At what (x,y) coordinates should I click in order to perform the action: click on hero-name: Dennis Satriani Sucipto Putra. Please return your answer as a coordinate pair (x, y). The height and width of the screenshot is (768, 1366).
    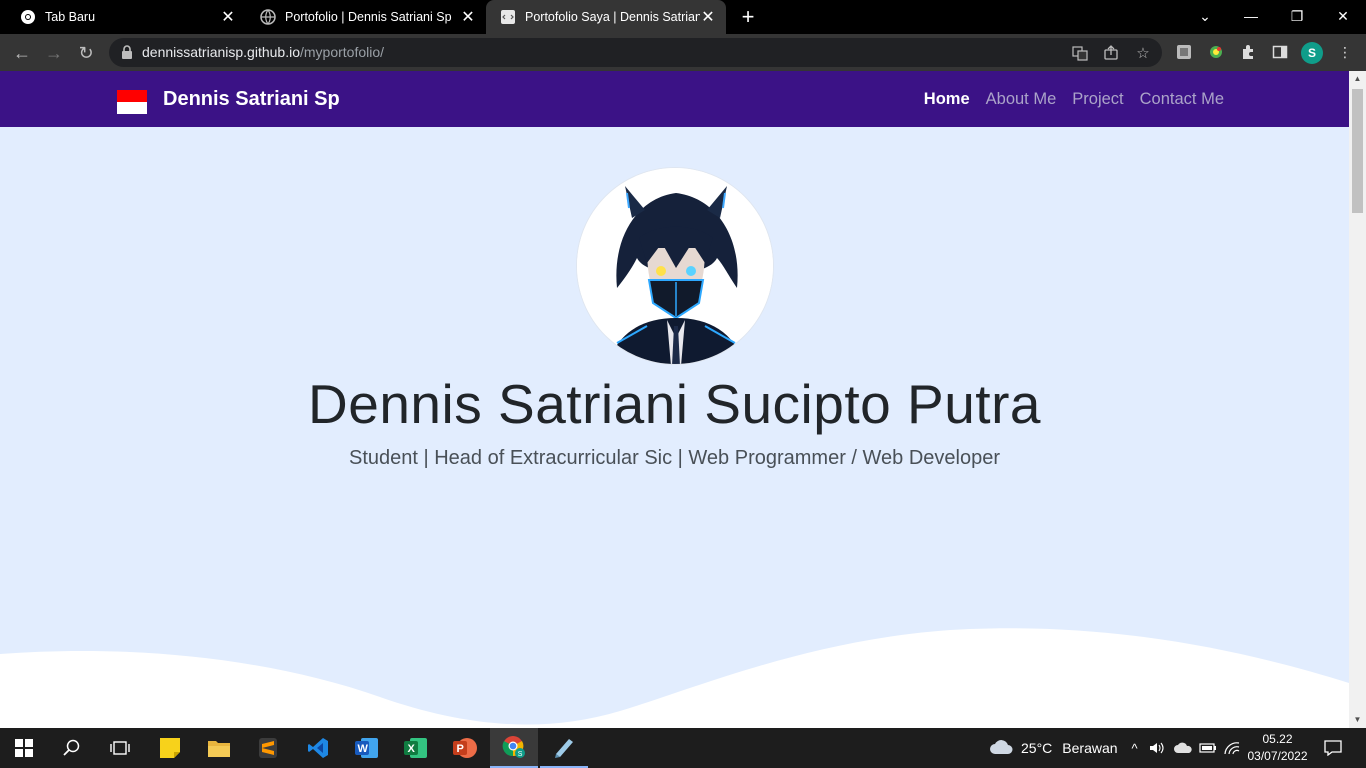
    Looking at the image, I should click on (674, 404).